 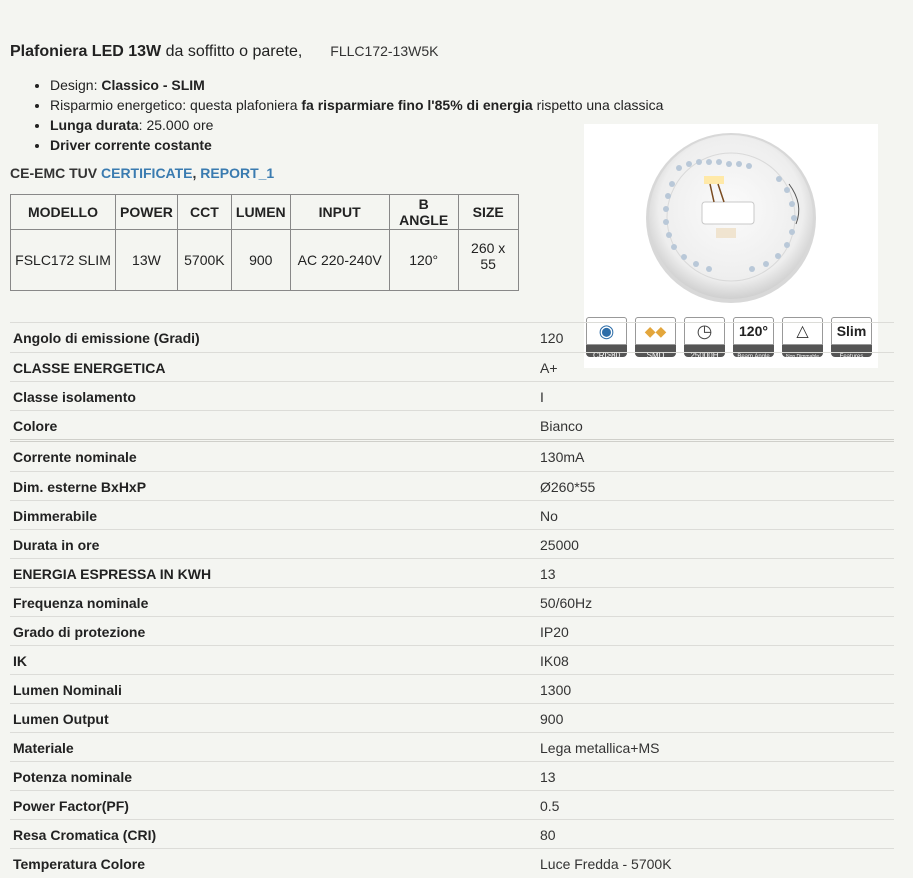 What do you see at coordinates (63, 260) in the screenshot?
I see `table-cell: FSLC172 SLIM` at bounding box center [63, 260].